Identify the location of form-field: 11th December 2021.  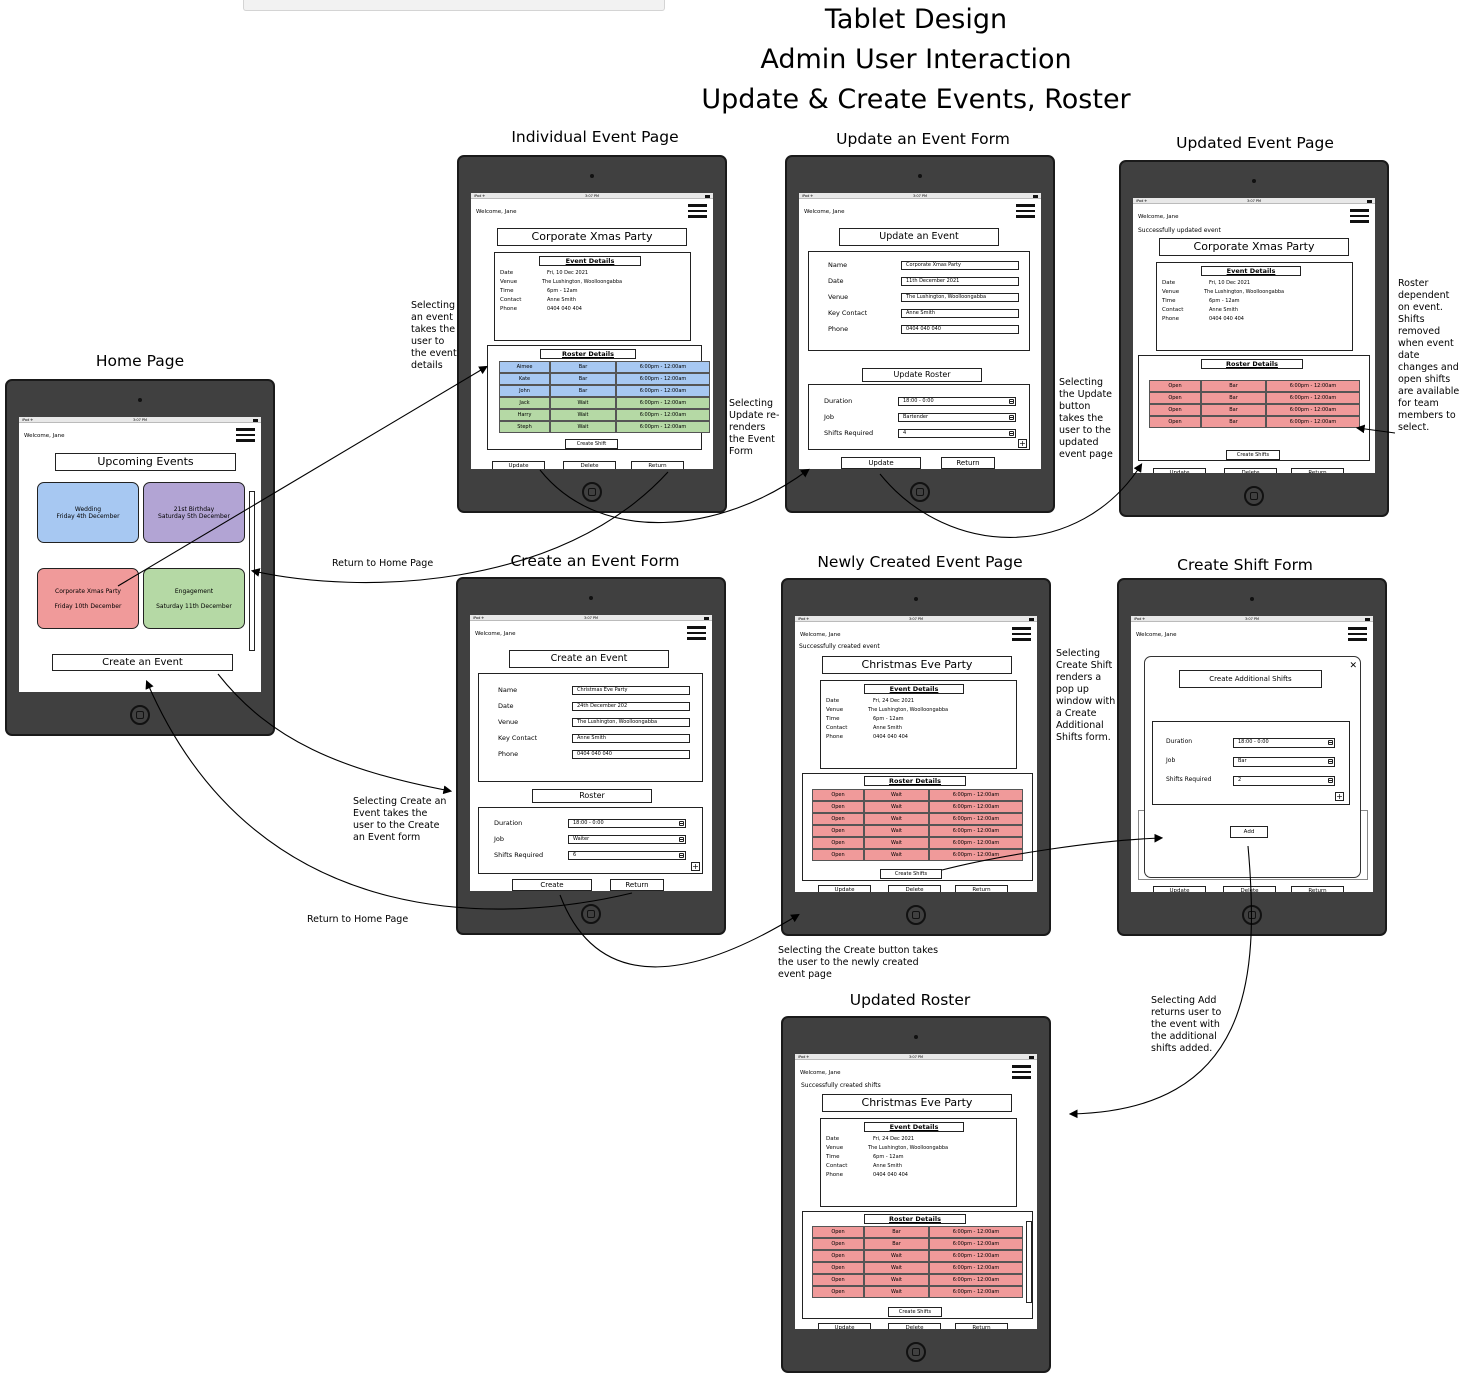
(960, 281).